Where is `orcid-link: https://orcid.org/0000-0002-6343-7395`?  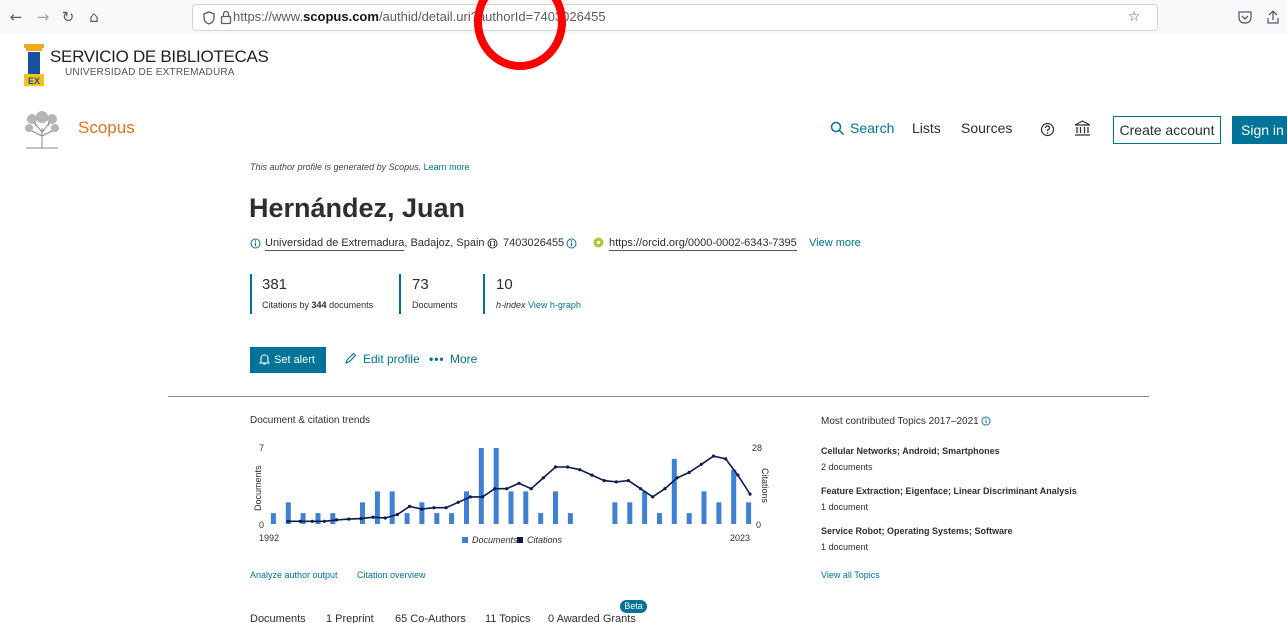 orcid-link: https://orcid.org/0000-0002-6343-7395 is located at coordinates (703, 244).